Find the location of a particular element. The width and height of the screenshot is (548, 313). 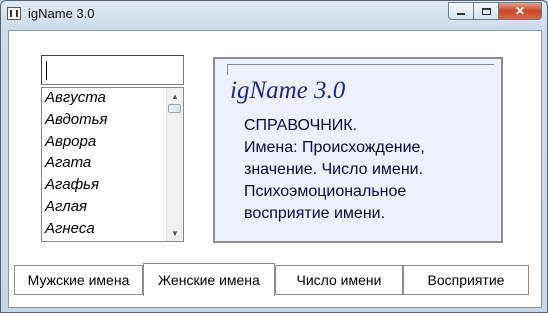

maximize-icon is located at coordinates (486, 11).